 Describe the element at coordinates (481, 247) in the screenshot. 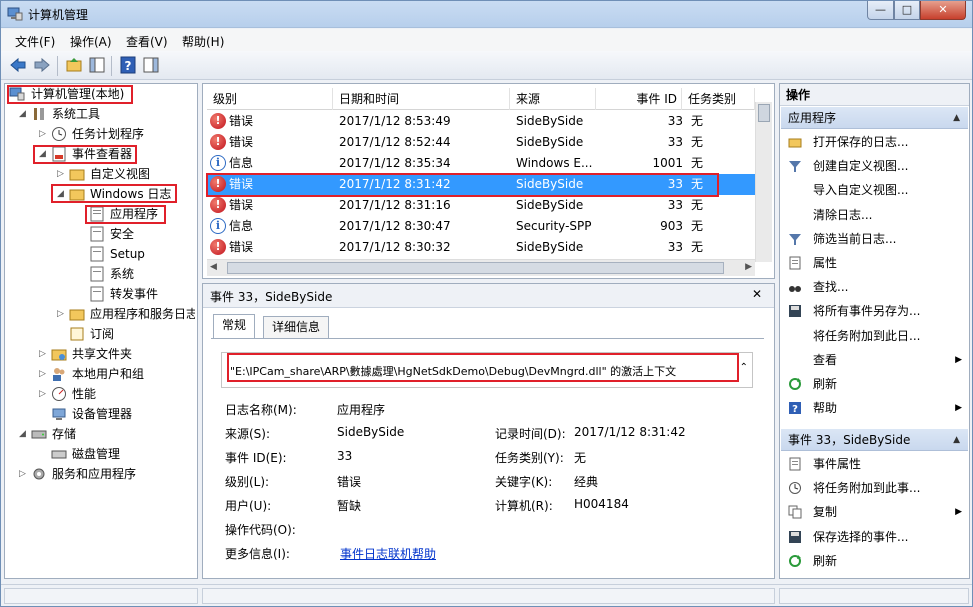

I see `event-row: ! 错误 2017/1/12 8:30:32 SideBySide 33 无` at that location.